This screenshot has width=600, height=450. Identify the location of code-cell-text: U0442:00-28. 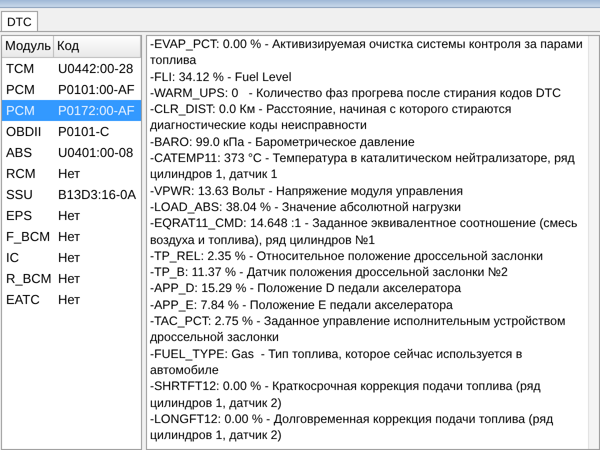
(95, 68).